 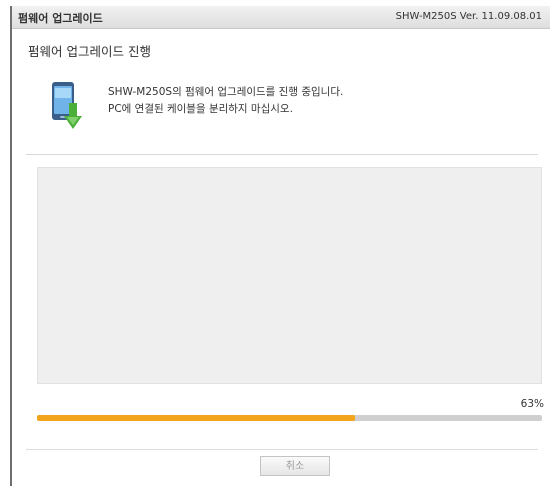 What do you see at coordinates (532, 404) in the screenshot?
I see `progress-percent: 63%` at bounding box center [532, 404].